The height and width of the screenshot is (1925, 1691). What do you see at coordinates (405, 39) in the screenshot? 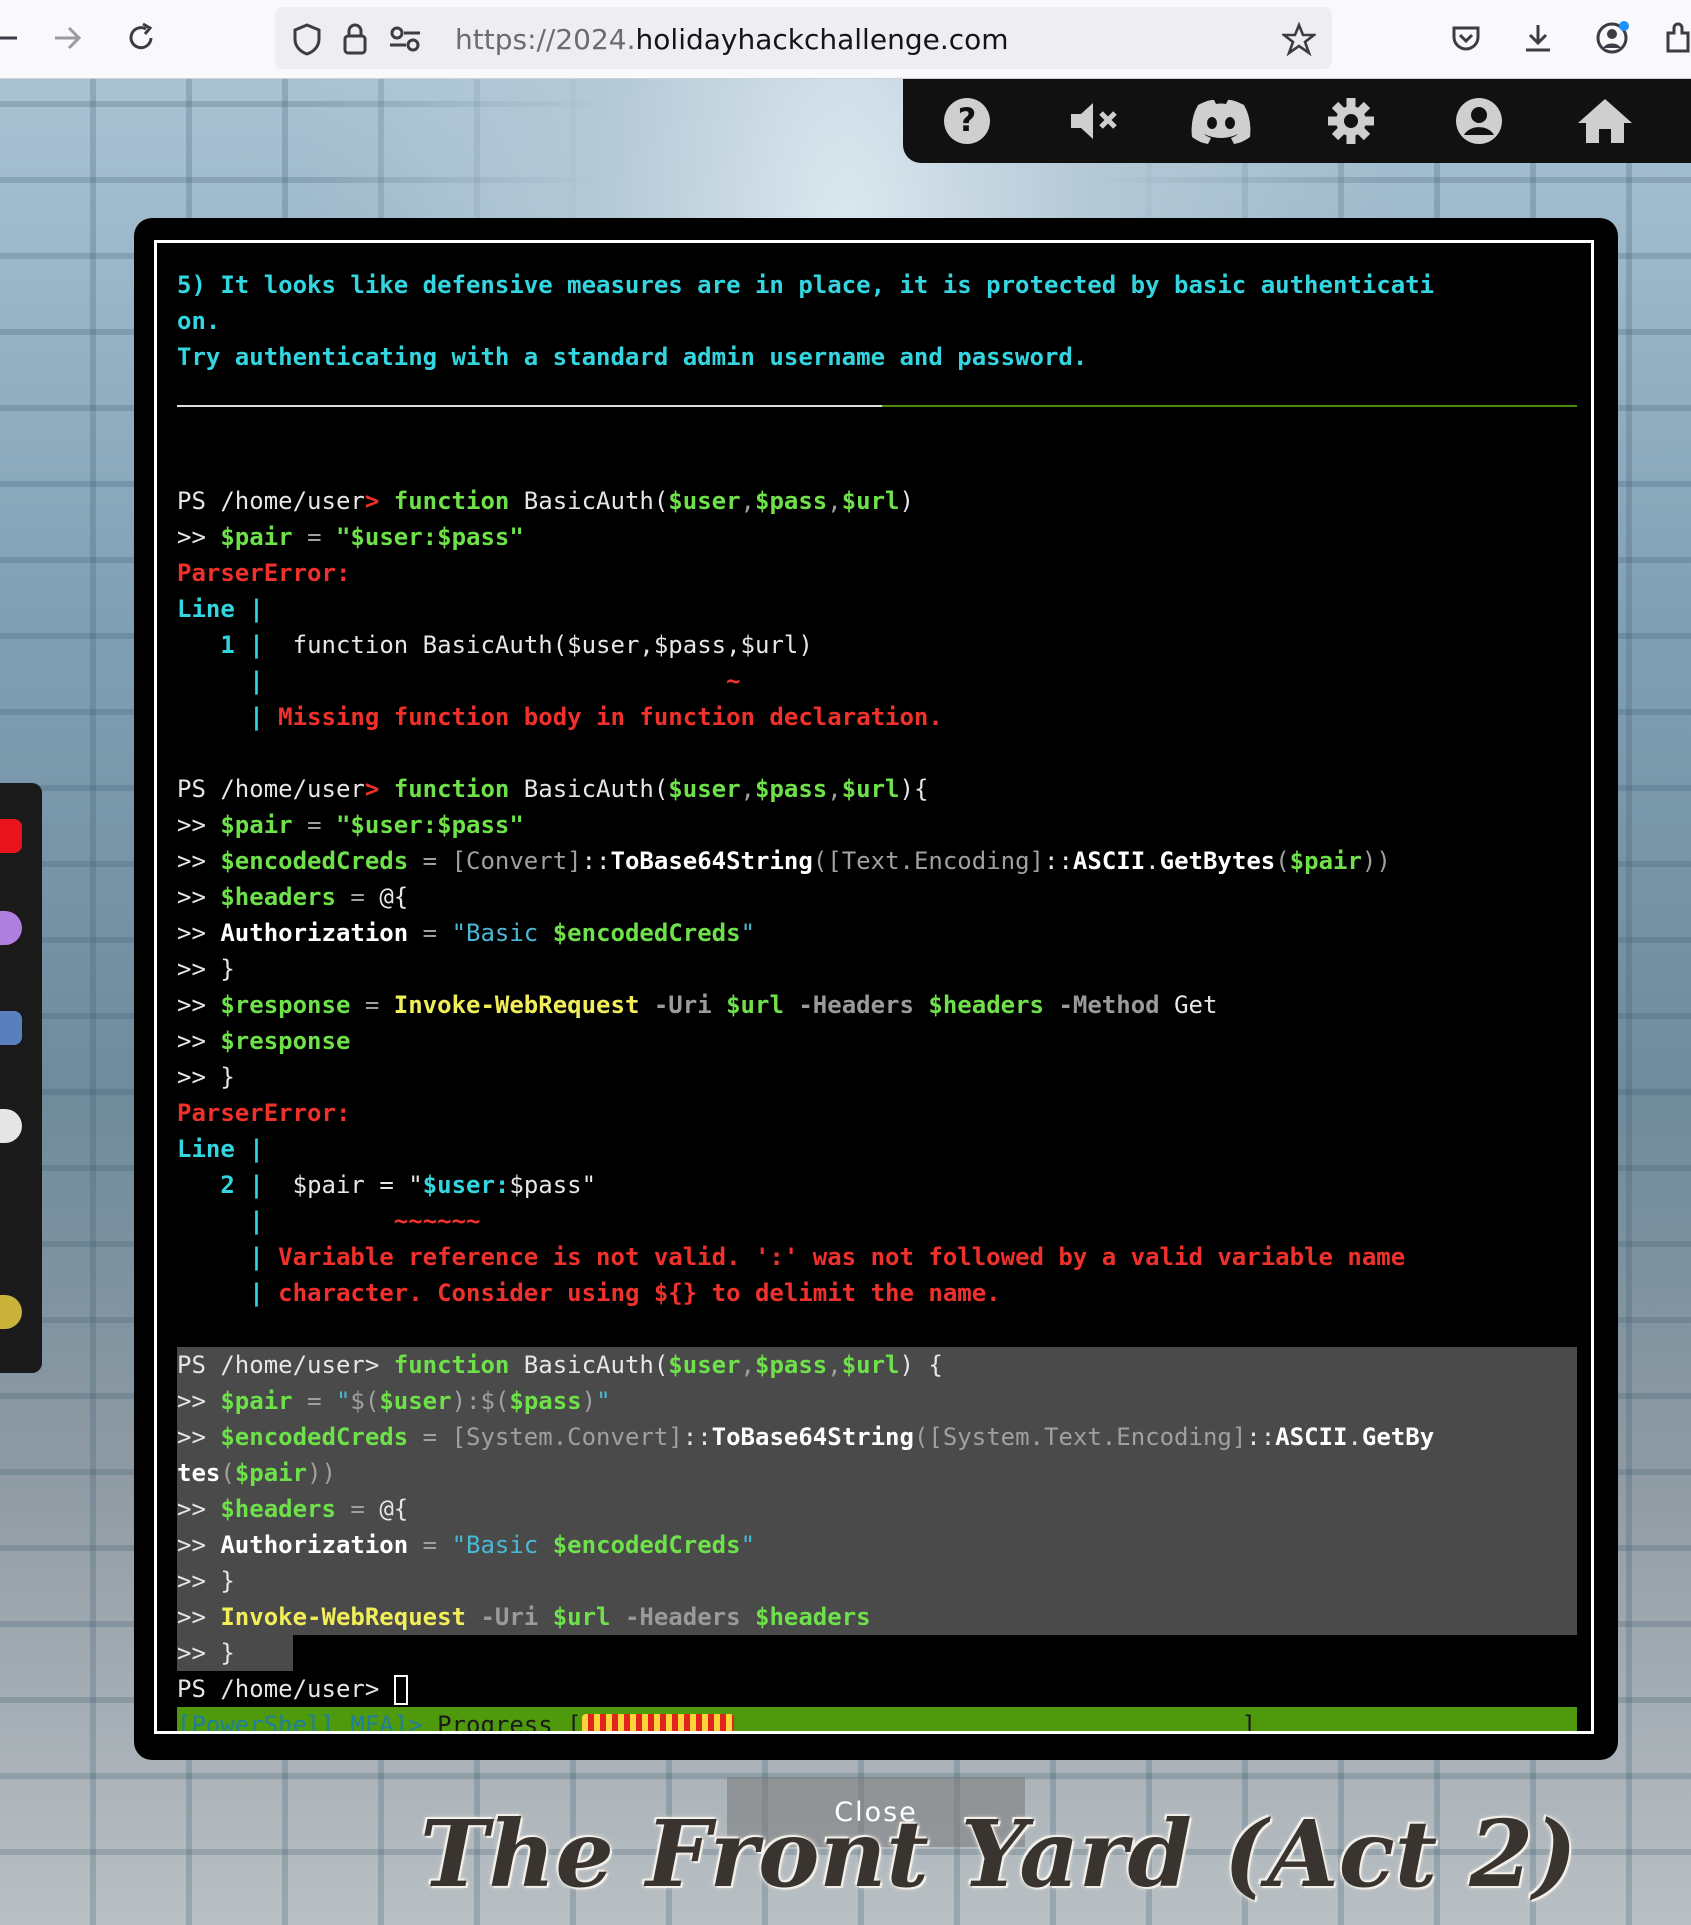
I see `permissions-icon` at bounding box center [405, 39].